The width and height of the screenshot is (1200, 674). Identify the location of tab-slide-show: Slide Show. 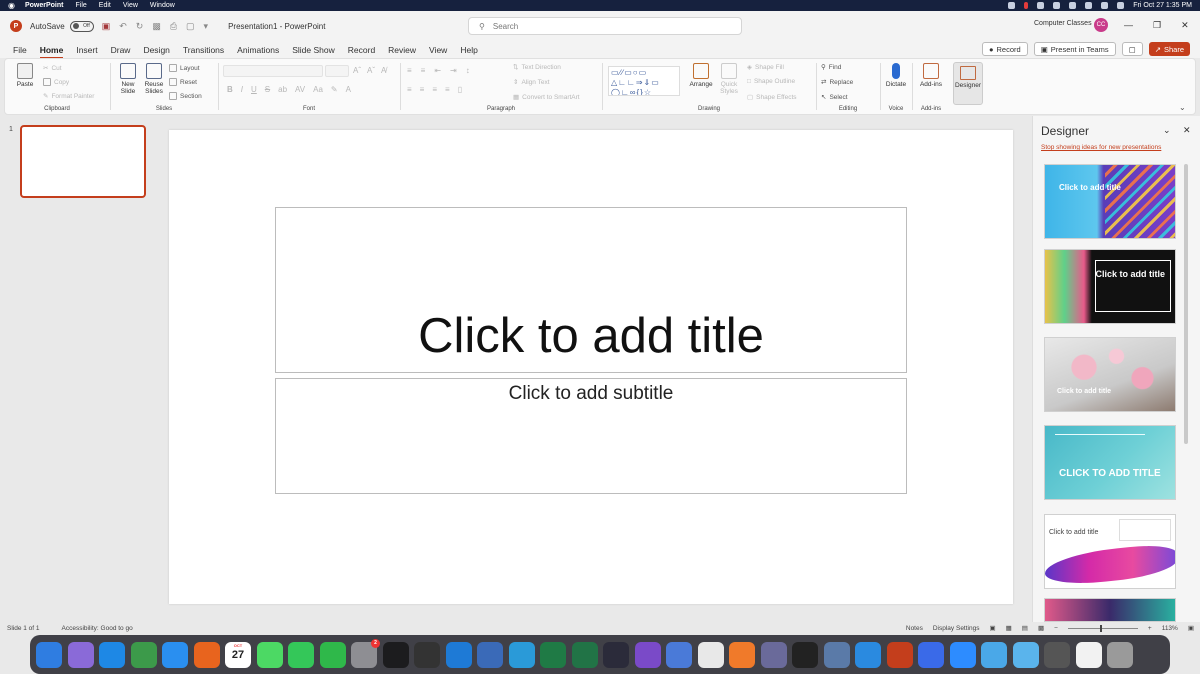
(313, 50).